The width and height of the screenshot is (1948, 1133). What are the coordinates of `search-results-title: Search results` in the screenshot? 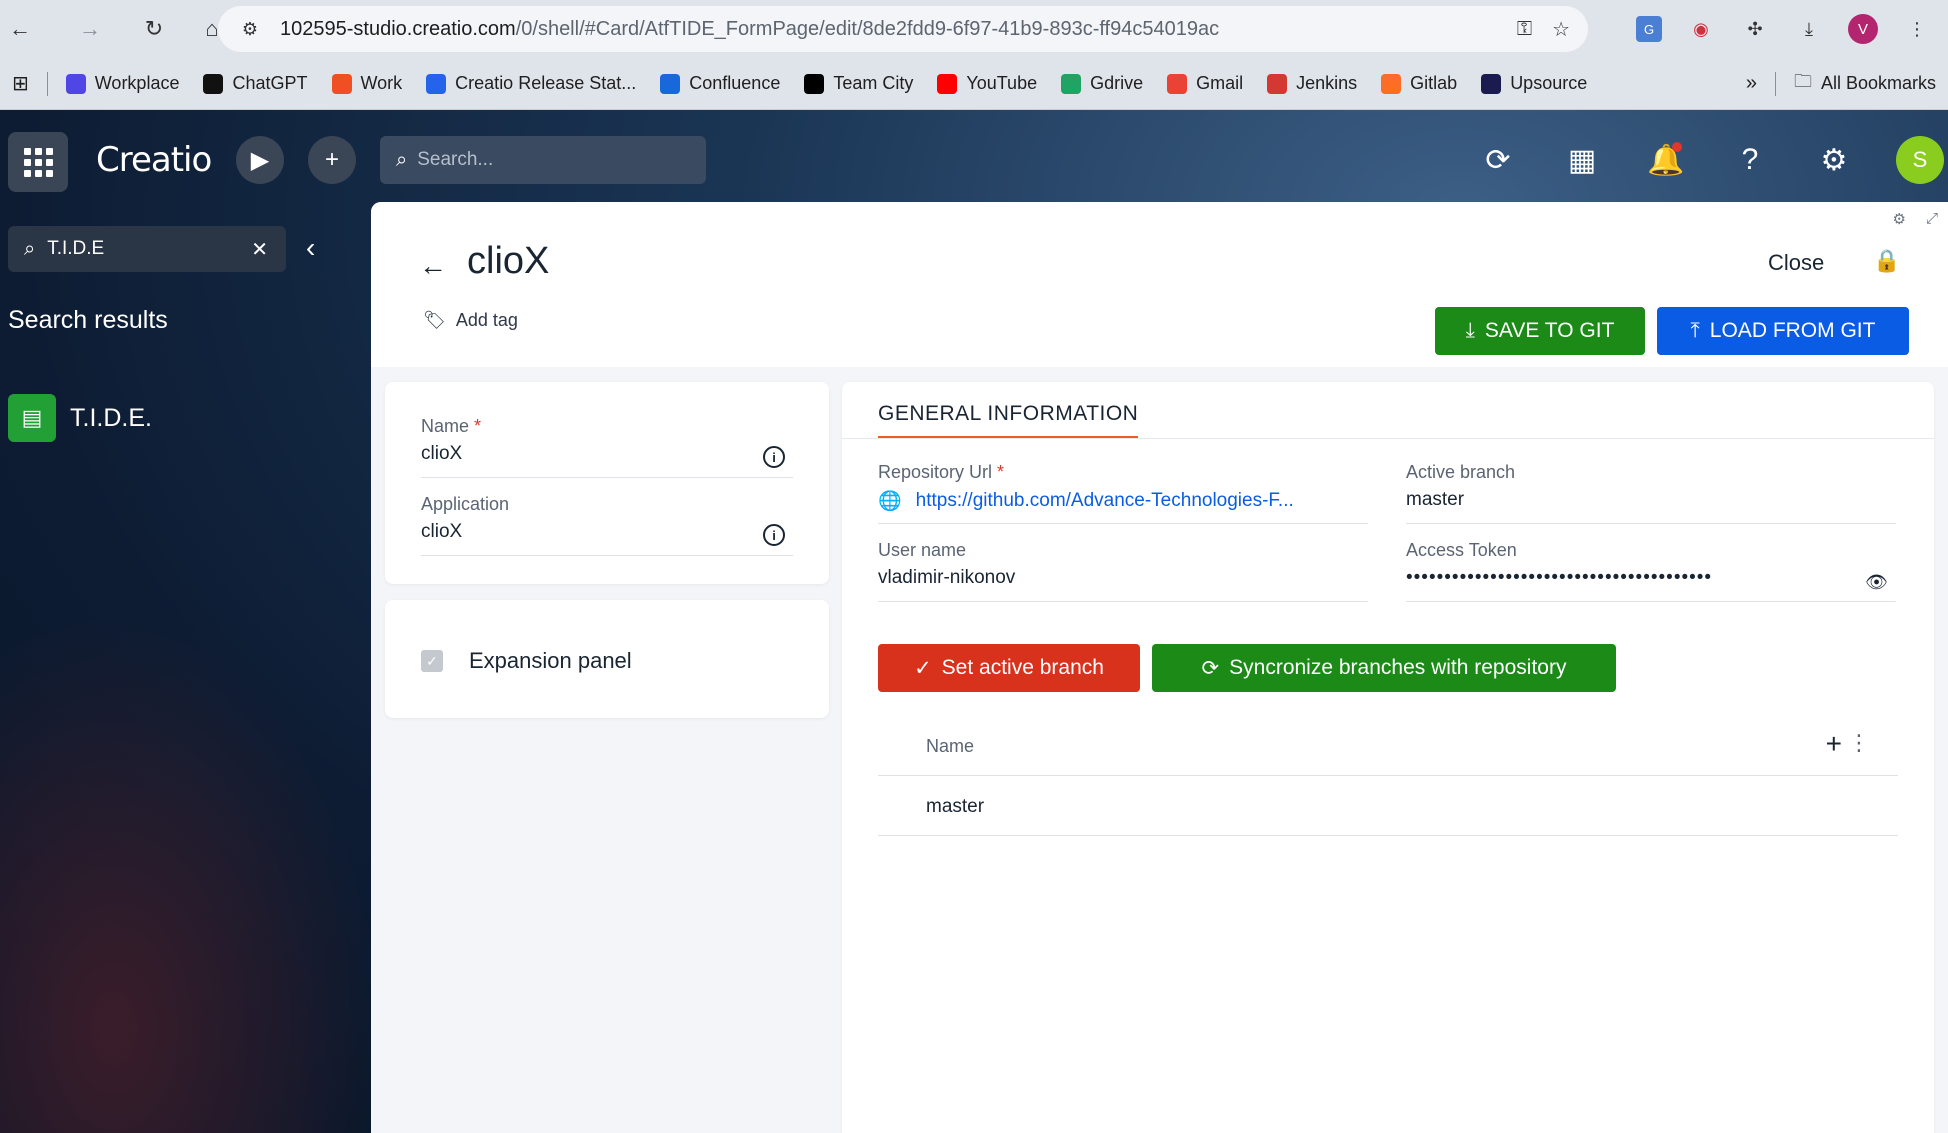 It's located at (88, 320).